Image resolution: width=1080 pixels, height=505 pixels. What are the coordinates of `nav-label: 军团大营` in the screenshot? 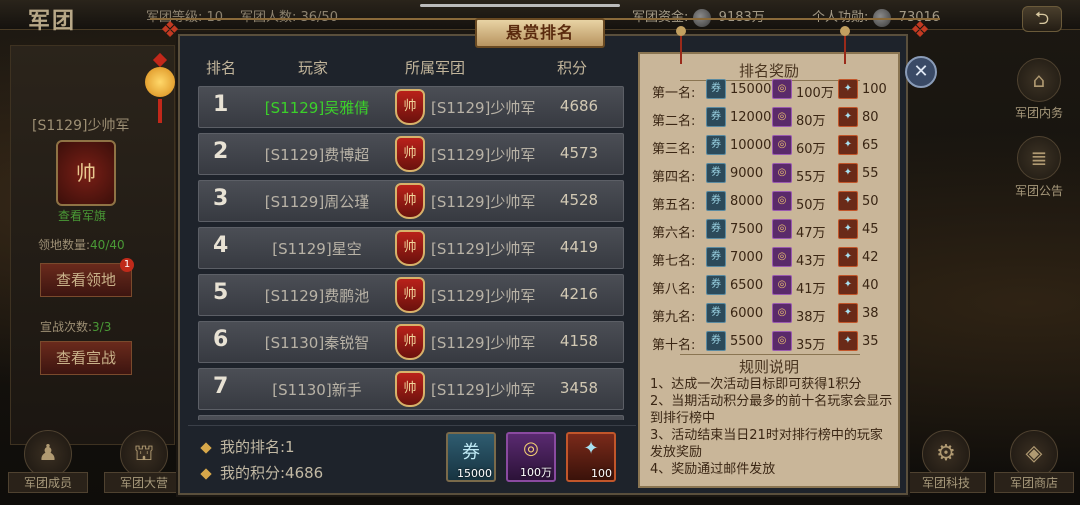 It's located at (144, 482).